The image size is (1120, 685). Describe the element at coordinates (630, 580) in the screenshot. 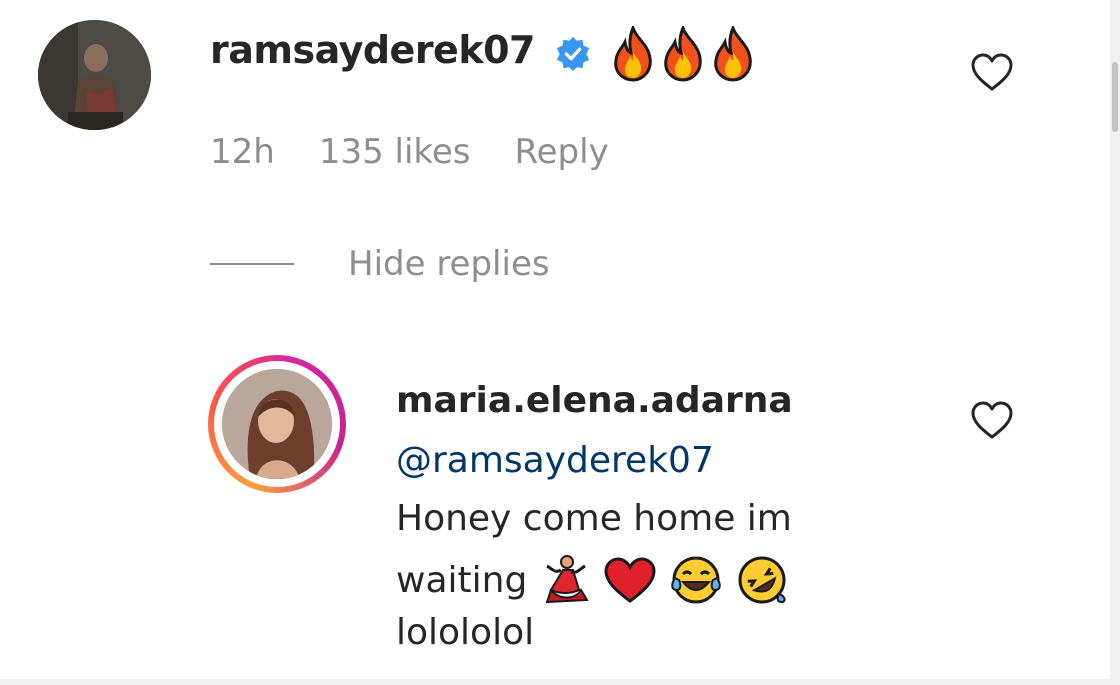

I see `red-heart-icon` at that location.